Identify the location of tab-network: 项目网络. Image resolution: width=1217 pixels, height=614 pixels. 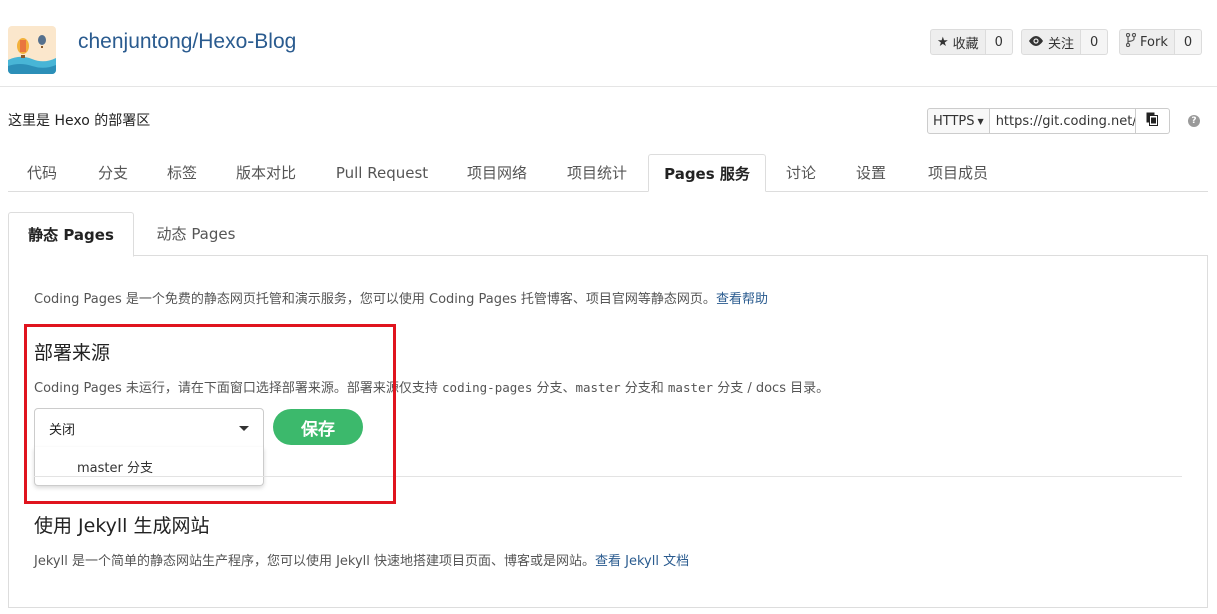
(497, 173).